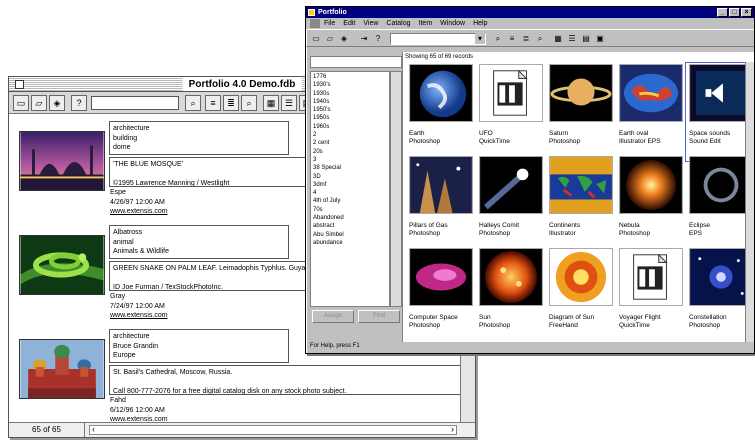 The image size is (755, 441). What do you see at coordinates (137, 410) in the screenshot?
I see `record-date: 6/12/96 12:00 AM` at bounding box center [137, 410].